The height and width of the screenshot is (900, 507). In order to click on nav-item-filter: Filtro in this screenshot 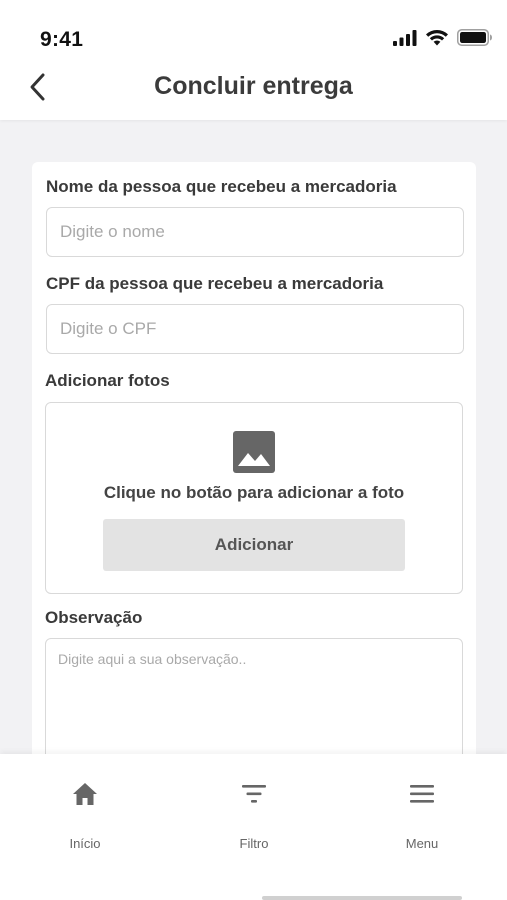, I will do `click(254, 820)`.